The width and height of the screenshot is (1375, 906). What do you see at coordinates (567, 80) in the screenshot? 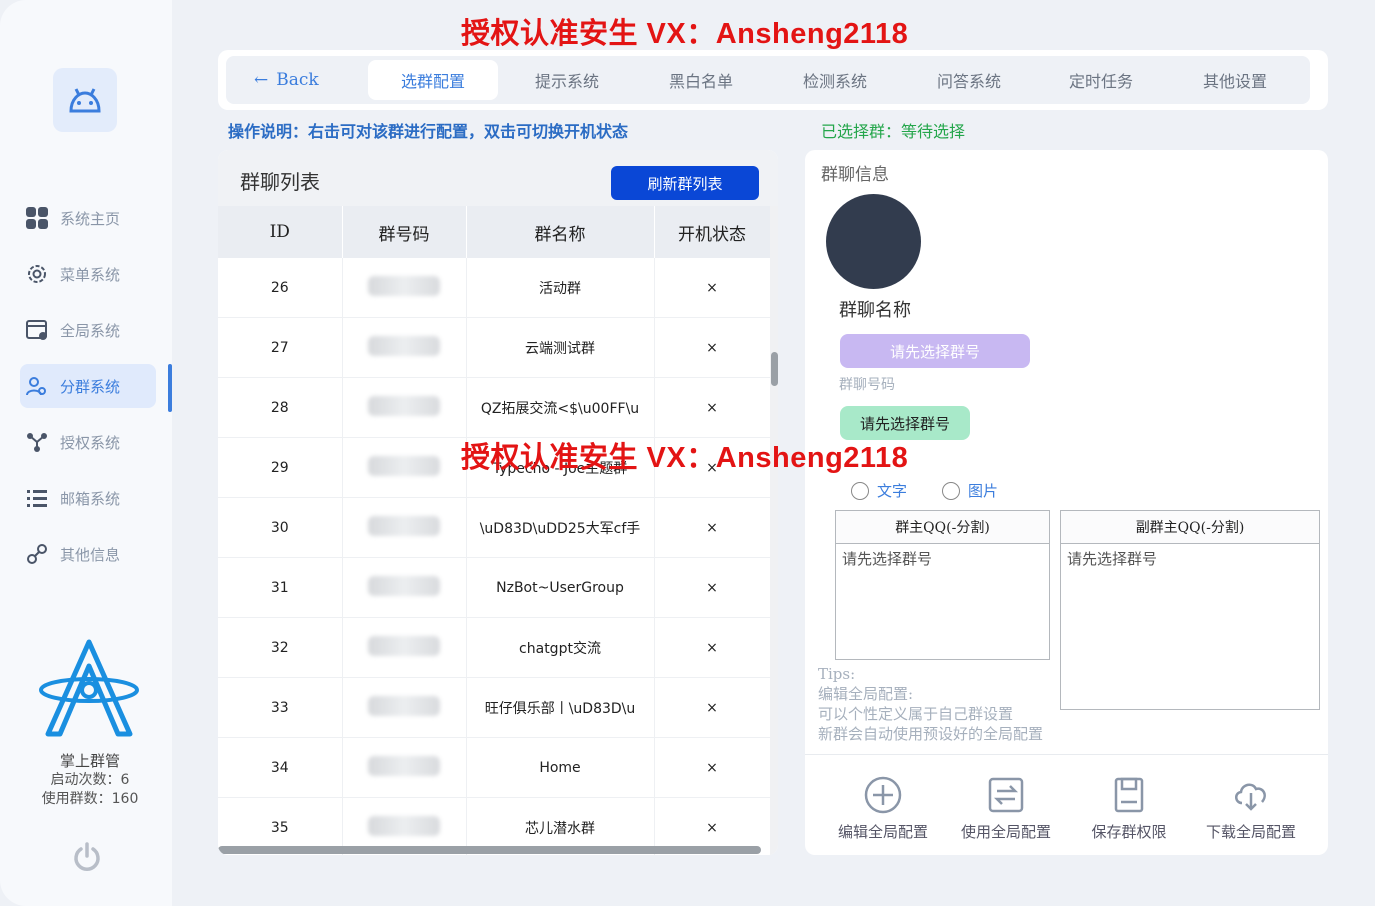
I see `tab-prompt-system: 提示系统` at bounding box center [567, 80].